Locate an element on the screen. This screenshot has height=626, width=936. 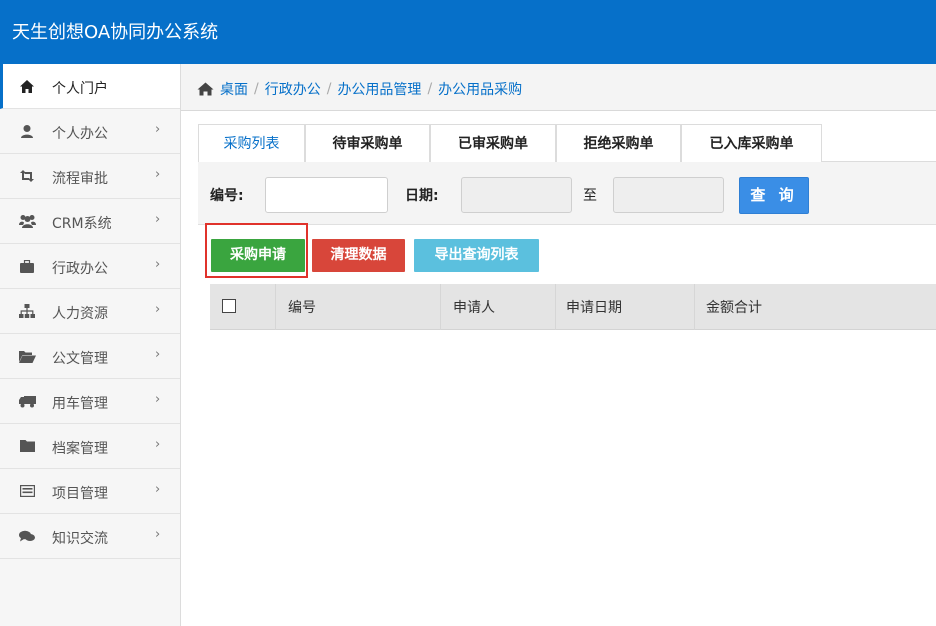
sidebar-item-knowledge: 知识交流 › is located at coordinates (90, 536).